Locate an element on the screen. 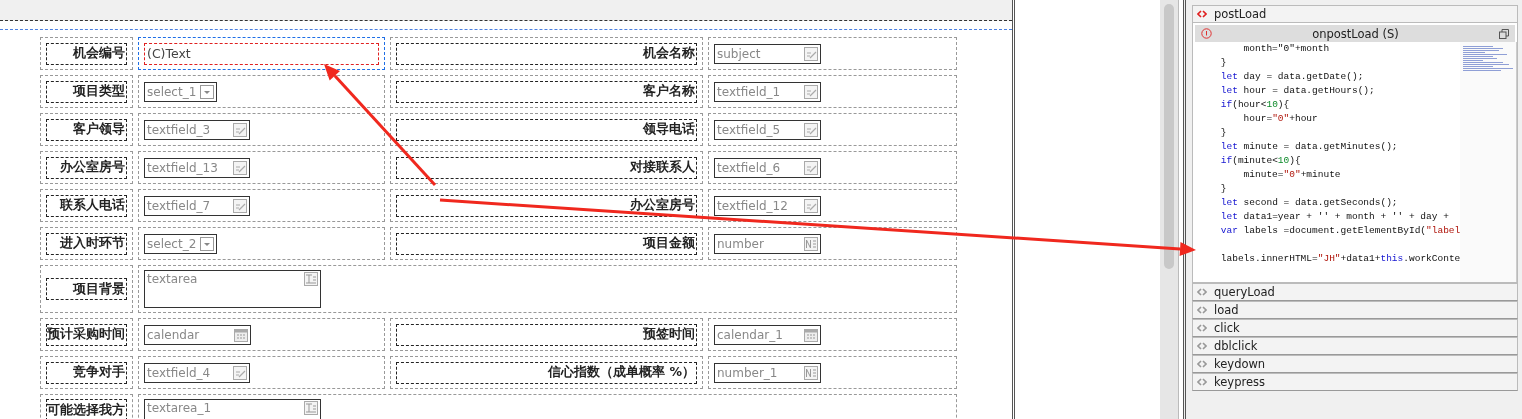 This screenshot has height=419, width=1522. field-label: 竞争对手 is located at coordinates (86, 372).